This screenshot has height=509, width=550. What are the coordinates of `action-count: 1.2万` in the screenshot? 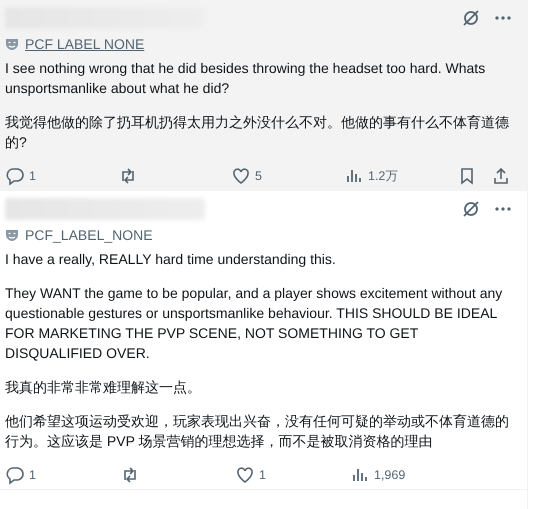 It's located at (383, 176).